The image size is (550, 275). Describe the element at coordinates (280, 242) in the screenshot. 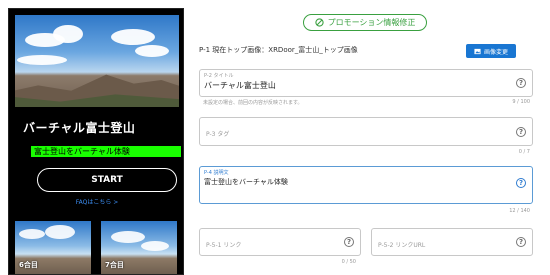

I see `link-field: P-5-1 リンク ?` at that location.